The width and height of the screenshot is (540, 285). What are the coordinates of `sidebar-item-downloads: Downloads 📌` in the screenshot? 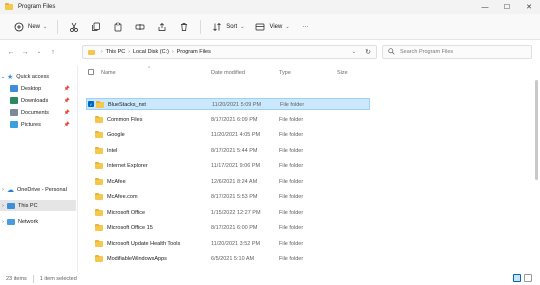 It's located at (42, 100).